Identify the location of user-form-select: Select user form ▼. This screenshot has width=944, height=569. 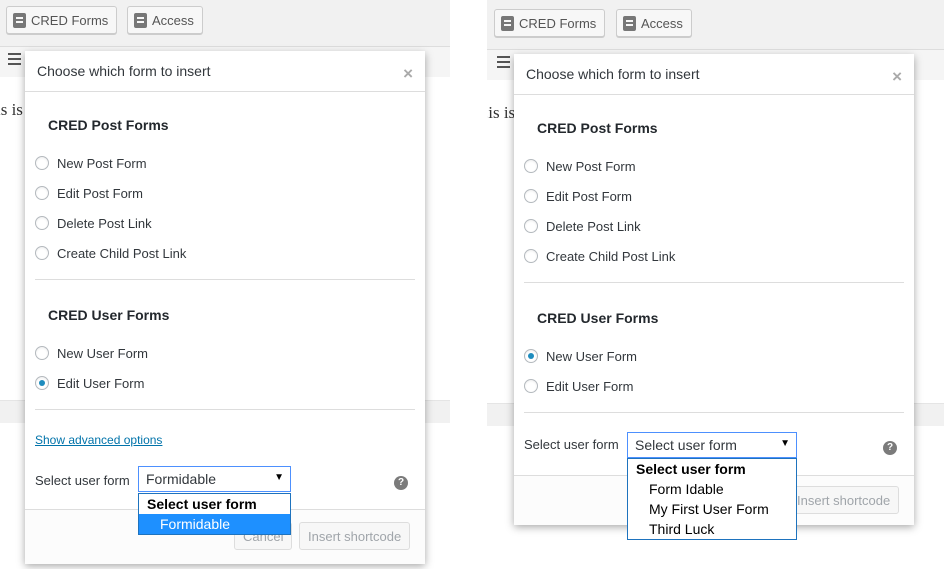
(712, 445).